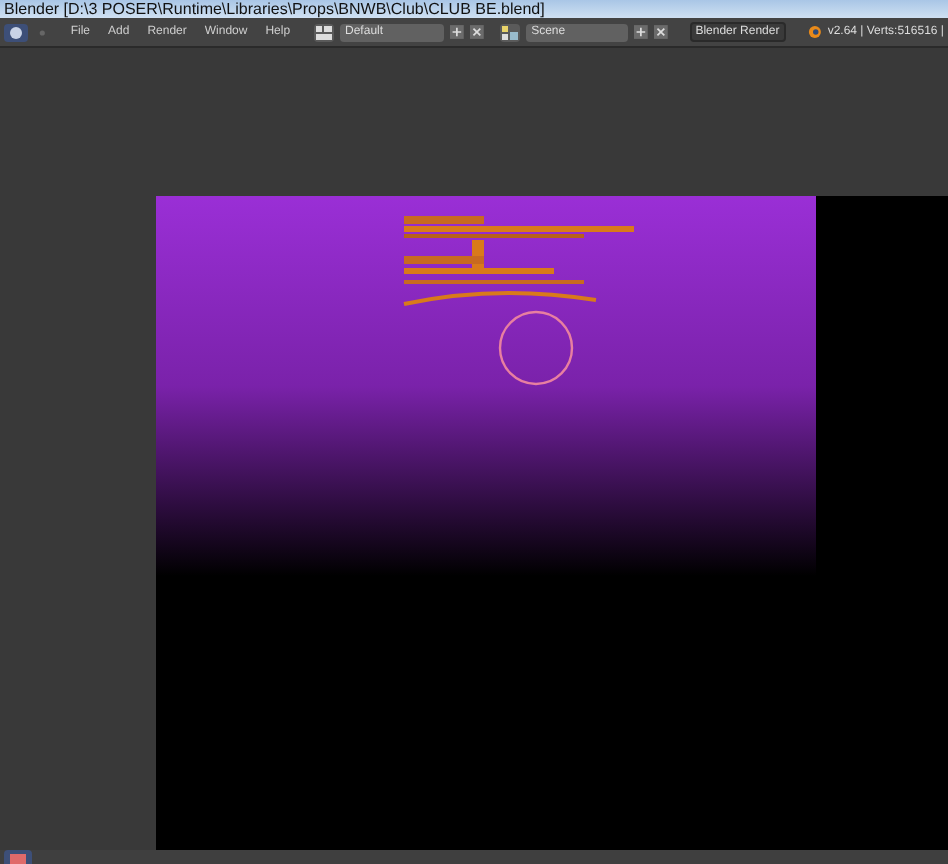 This screenshot has width=948, height=864. I want to click on scene-button, so click(510, 32).